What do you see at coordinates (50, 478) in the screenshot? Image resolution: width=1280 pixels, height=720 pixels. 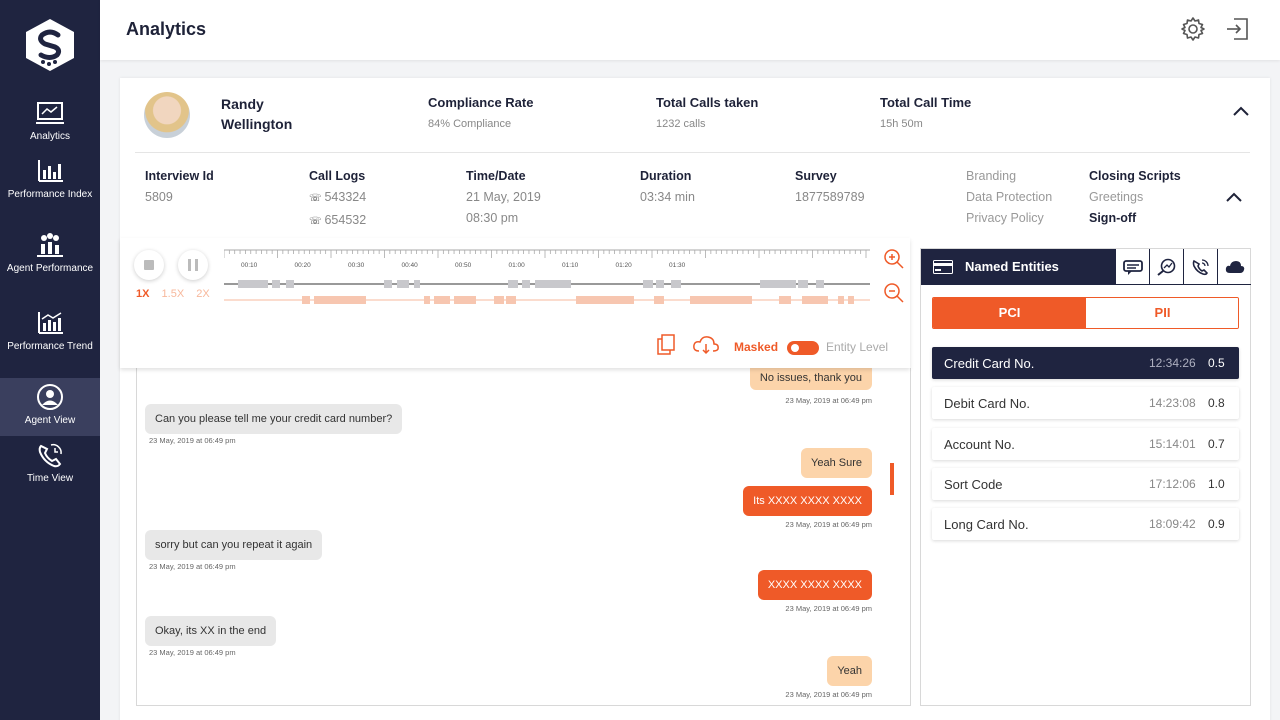 I see `sidebar-item-label: Time View` at bounding box center [50, 478].